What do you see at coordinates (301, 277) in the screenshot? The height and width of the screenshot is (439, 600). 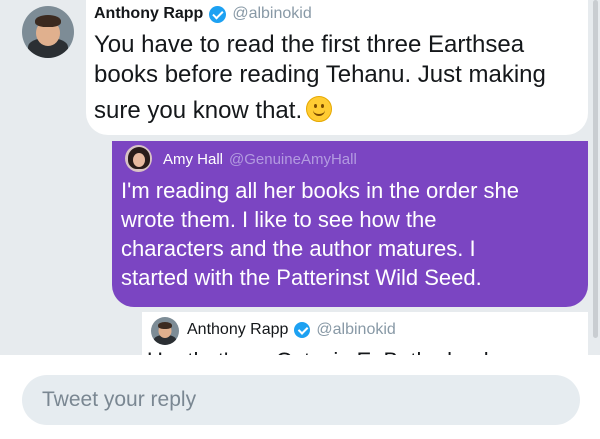 I see `tweet-line: started with the Patterinst Wild Seed.` at bounding box center [301, 277].